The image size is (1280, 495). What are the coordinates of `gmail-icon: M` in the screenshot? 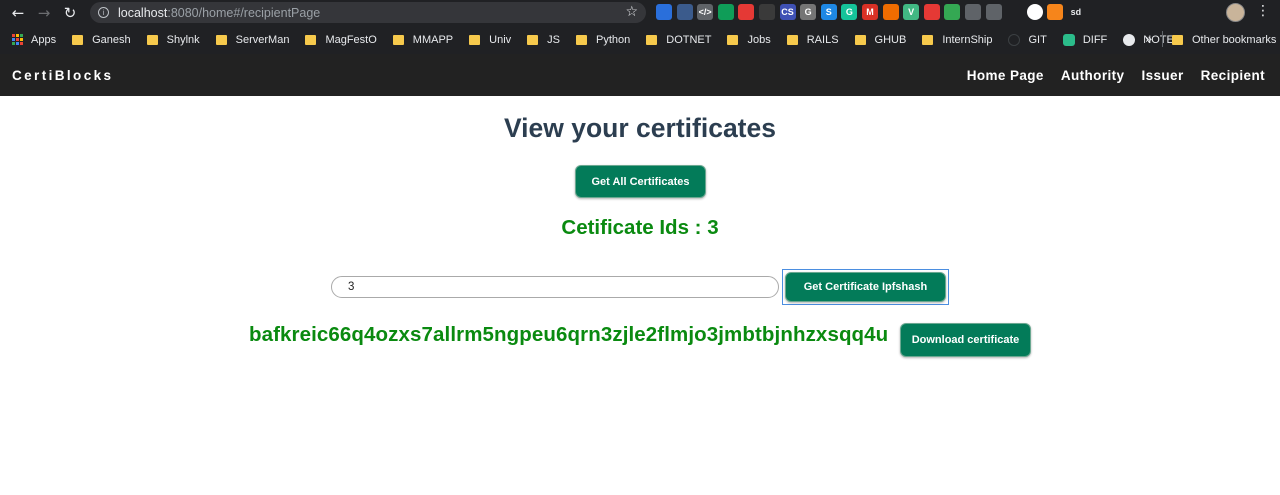 It's located at (869, 12).